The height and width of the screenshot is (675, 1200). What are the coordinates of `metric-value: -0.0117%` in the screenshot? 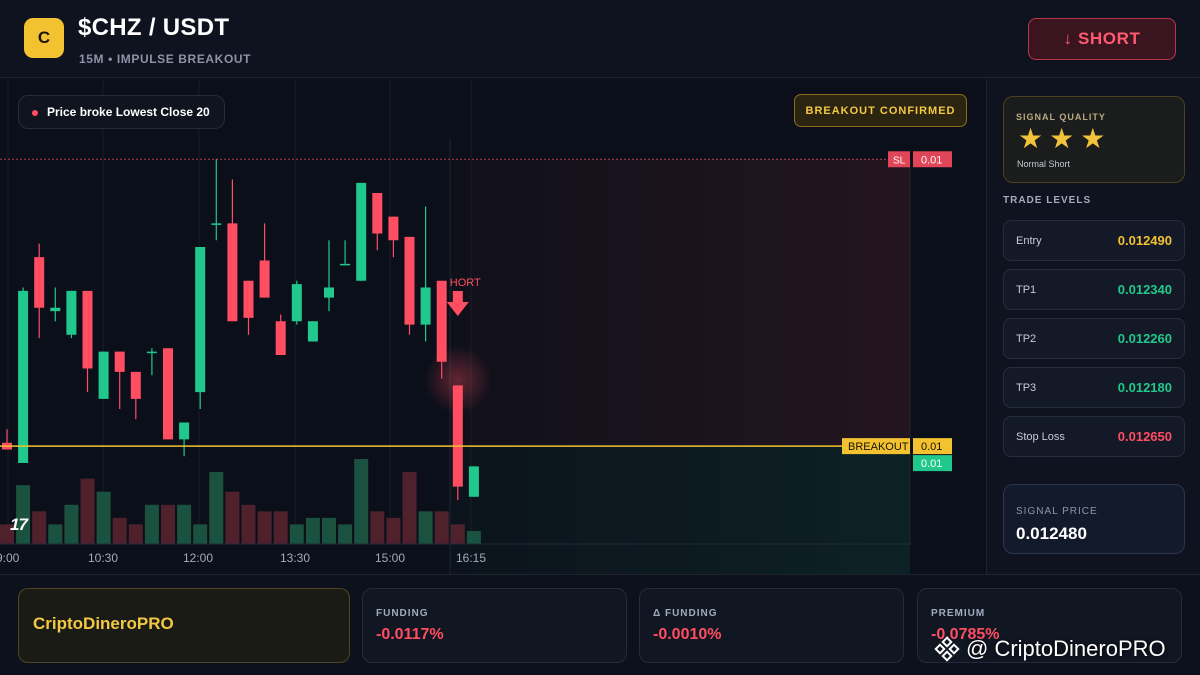 It's located at (410, 634).